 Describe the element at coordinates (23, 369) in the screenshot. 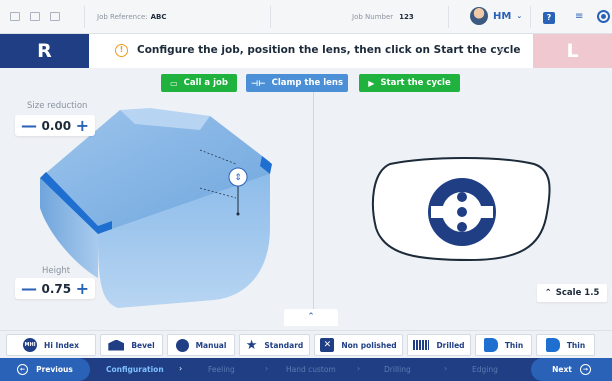

I see `arrow-left-icon: ←` at that location.